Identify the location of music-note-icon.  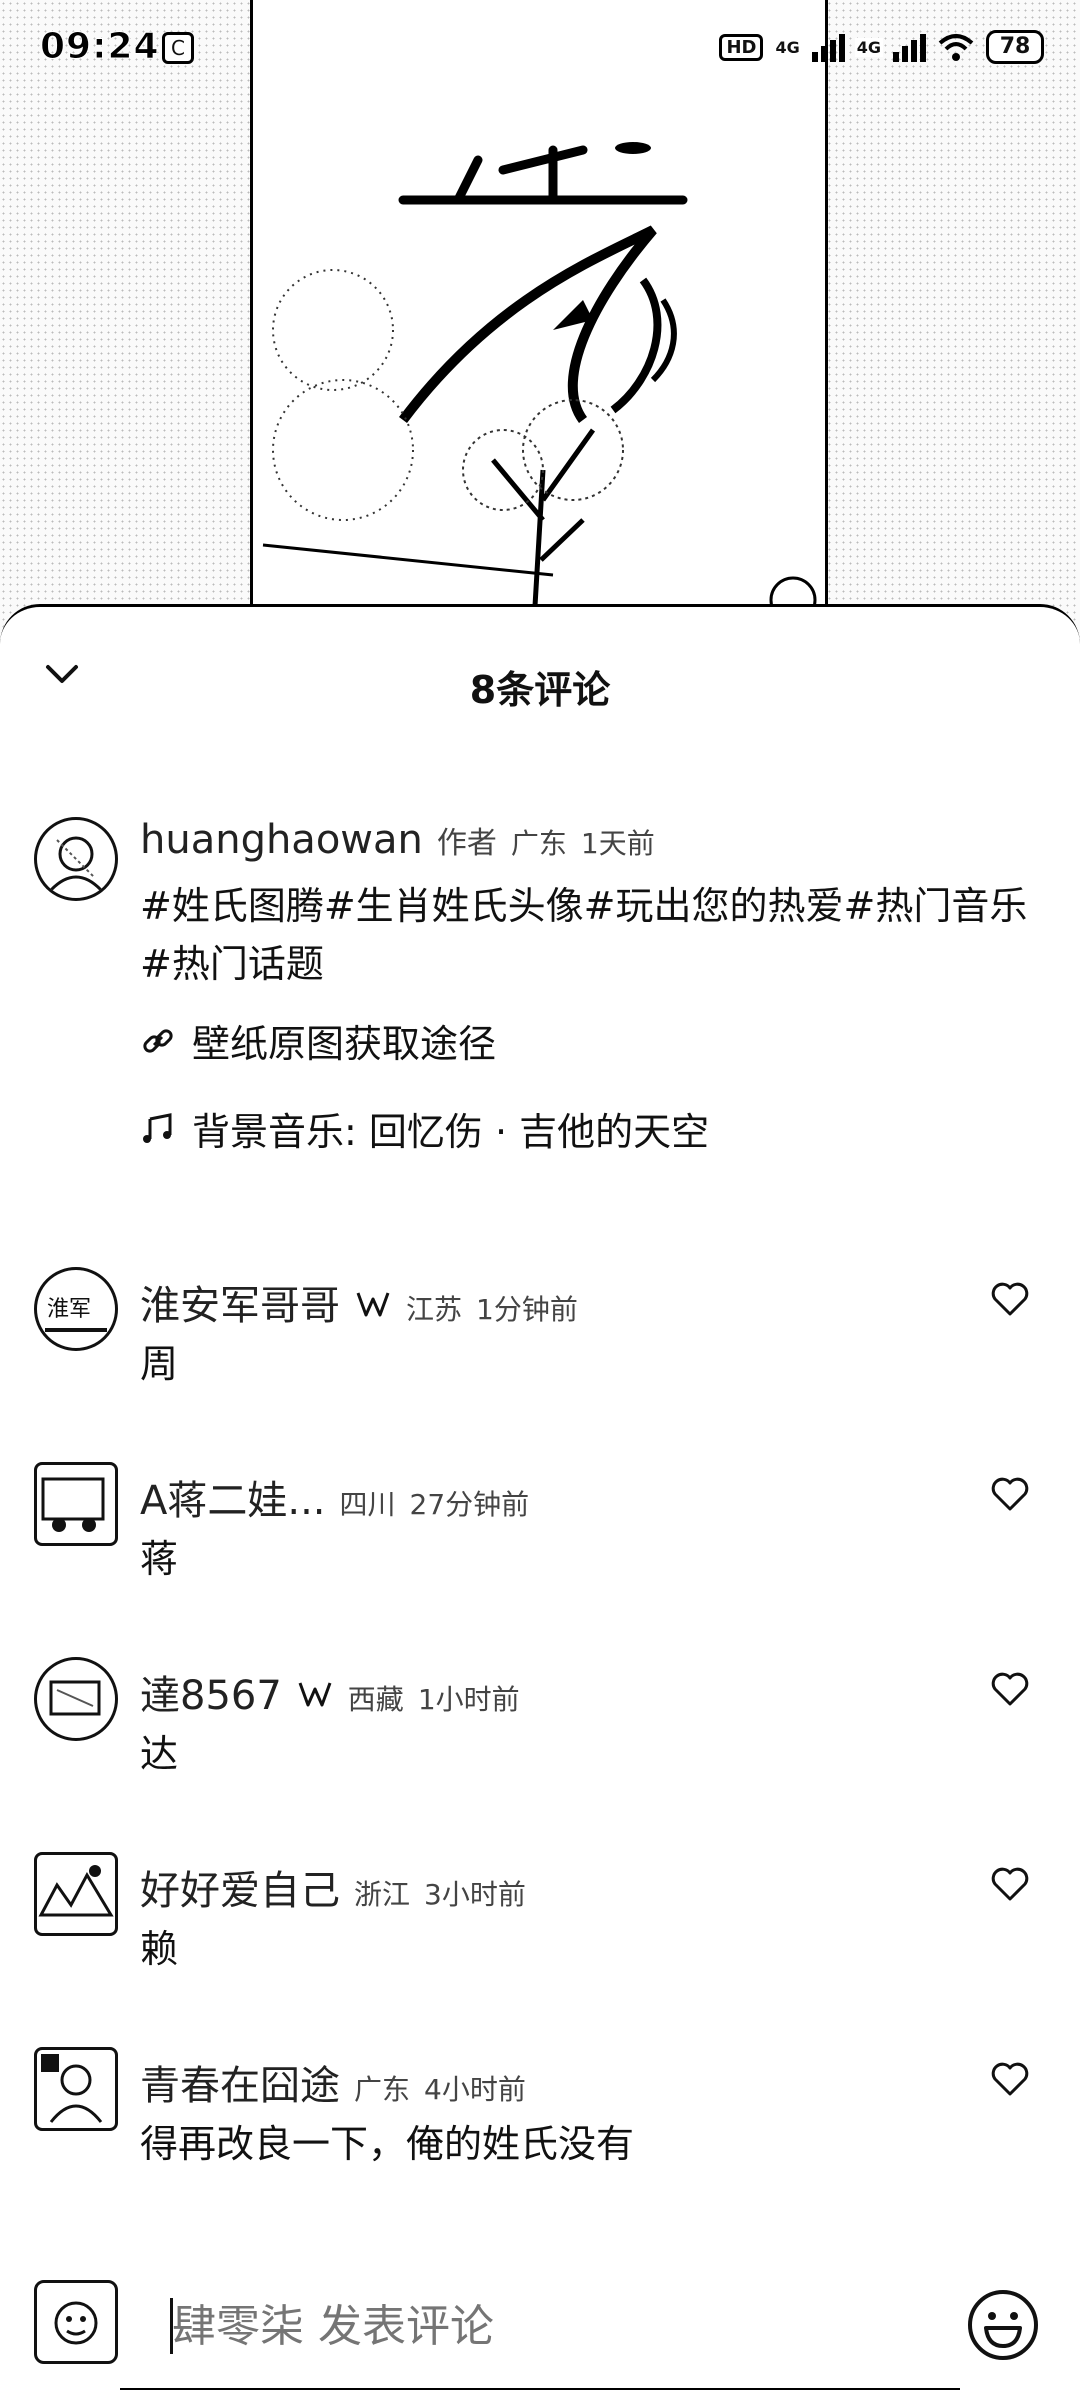
(157, 1127).